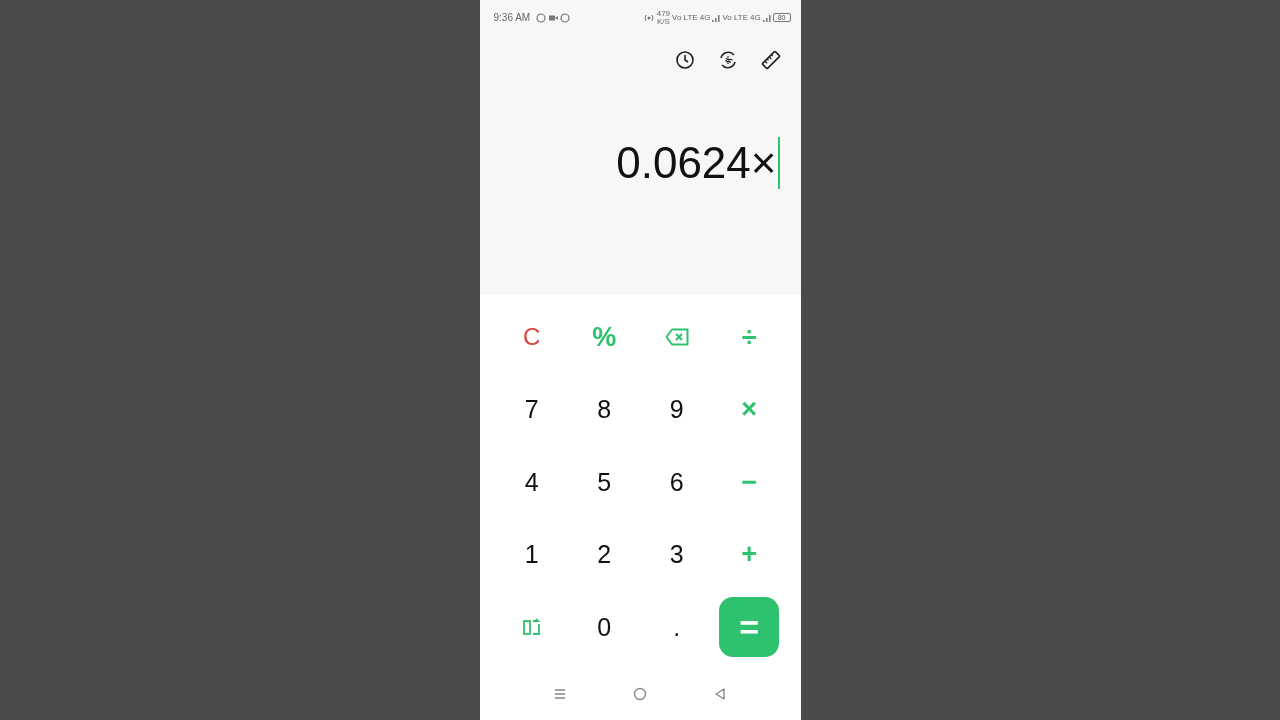 Image resolution: width=1280 pixels, height=720 pixels. What do you see at coordinates (560, 694) in the screenshot?
I see `menu-icon` at bounding box center [560, 694].